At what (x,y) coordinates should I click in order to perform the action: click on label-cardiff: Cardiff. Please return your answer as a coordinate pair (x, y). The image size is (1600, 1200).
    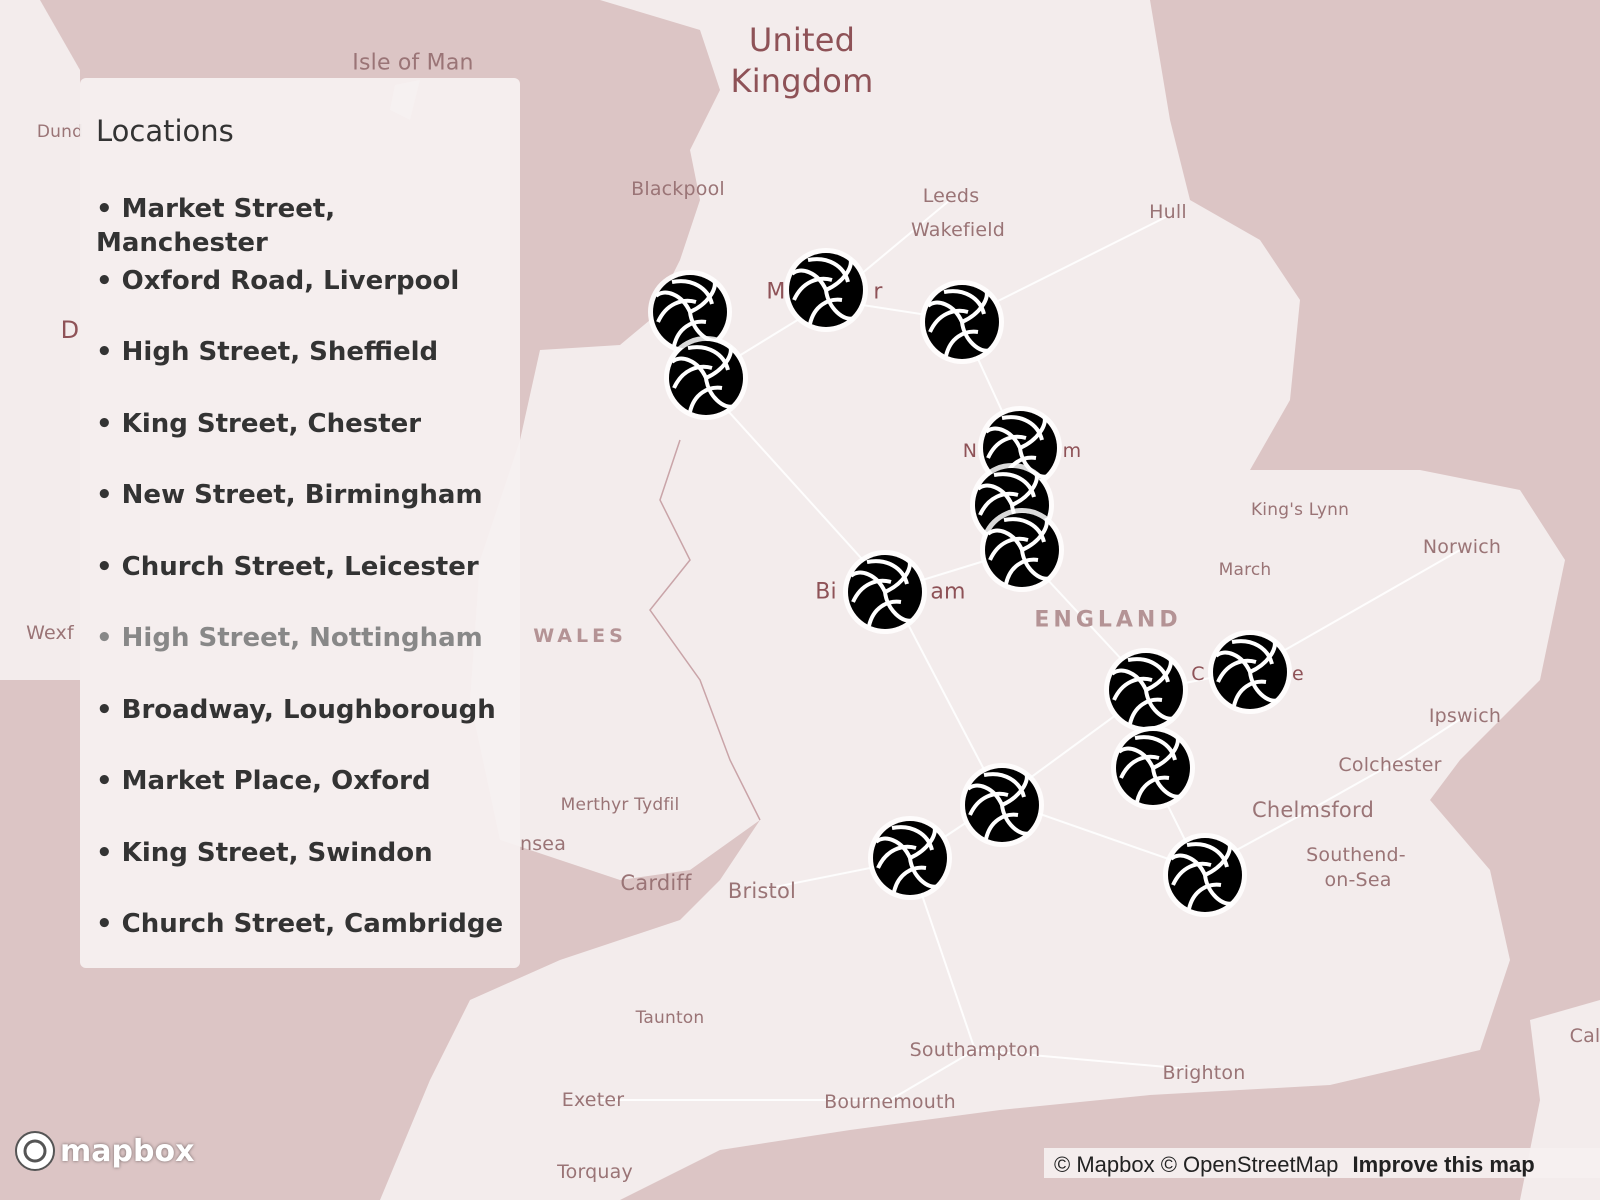
    Looking at the image, I should click on (656, 883).